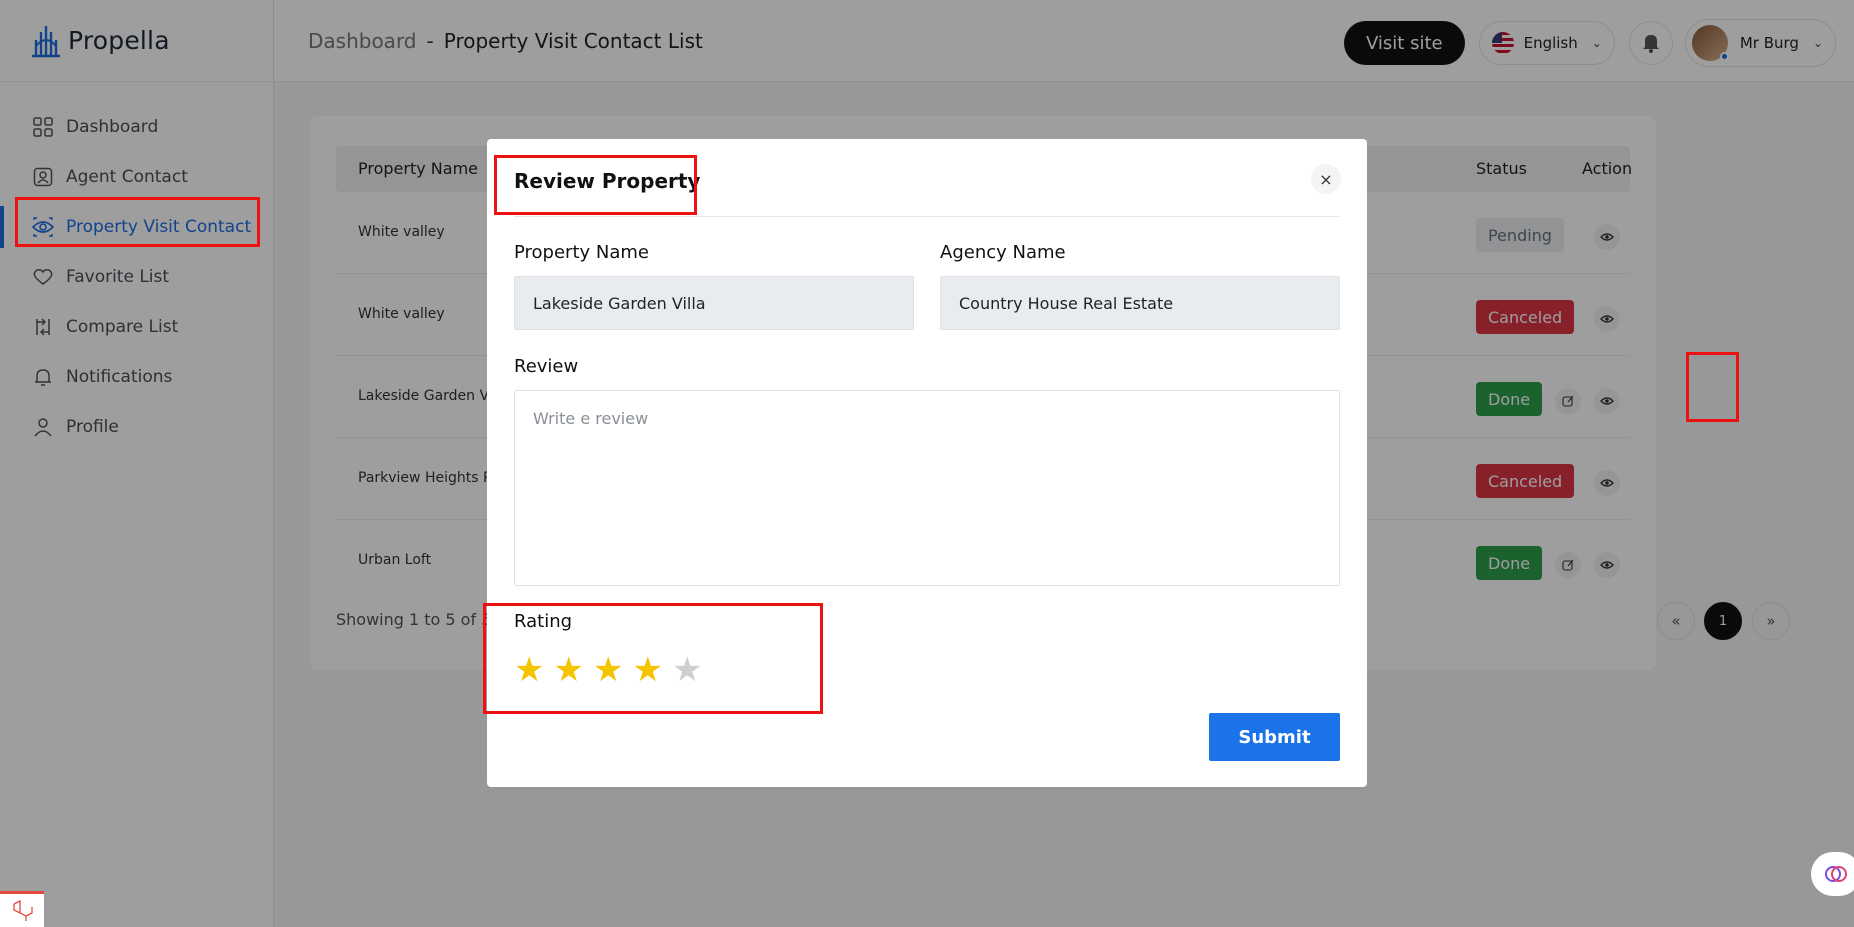 This screenshot has height=927, width=1854. Describe the element at coordinates (1140, 303) in the screenshot. I see `agency-name-field: Country House Real Estate` at that location.